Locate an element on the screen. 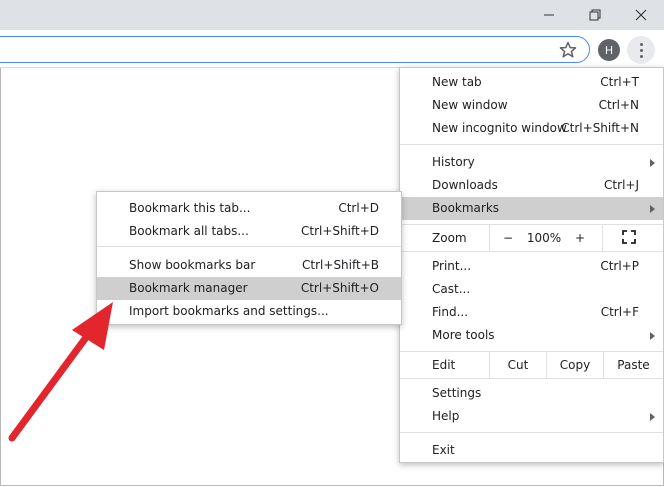  menu-item-bookmarks: Bookmarks is located at coordinates (531, 208).